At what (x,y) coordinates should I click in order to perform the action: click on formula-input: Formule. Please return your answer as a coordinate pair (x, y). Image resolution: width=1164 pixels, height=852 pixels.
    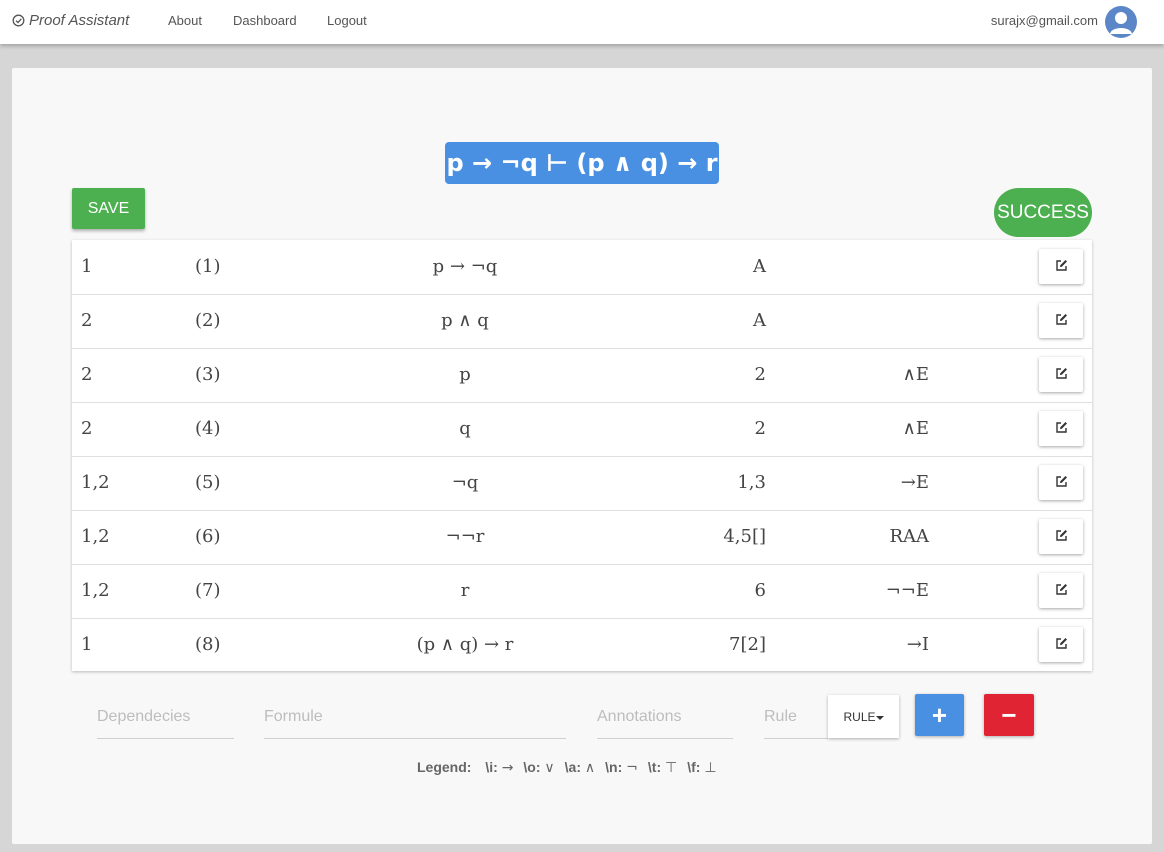
    Looking at the image, I should click on (415, 717).